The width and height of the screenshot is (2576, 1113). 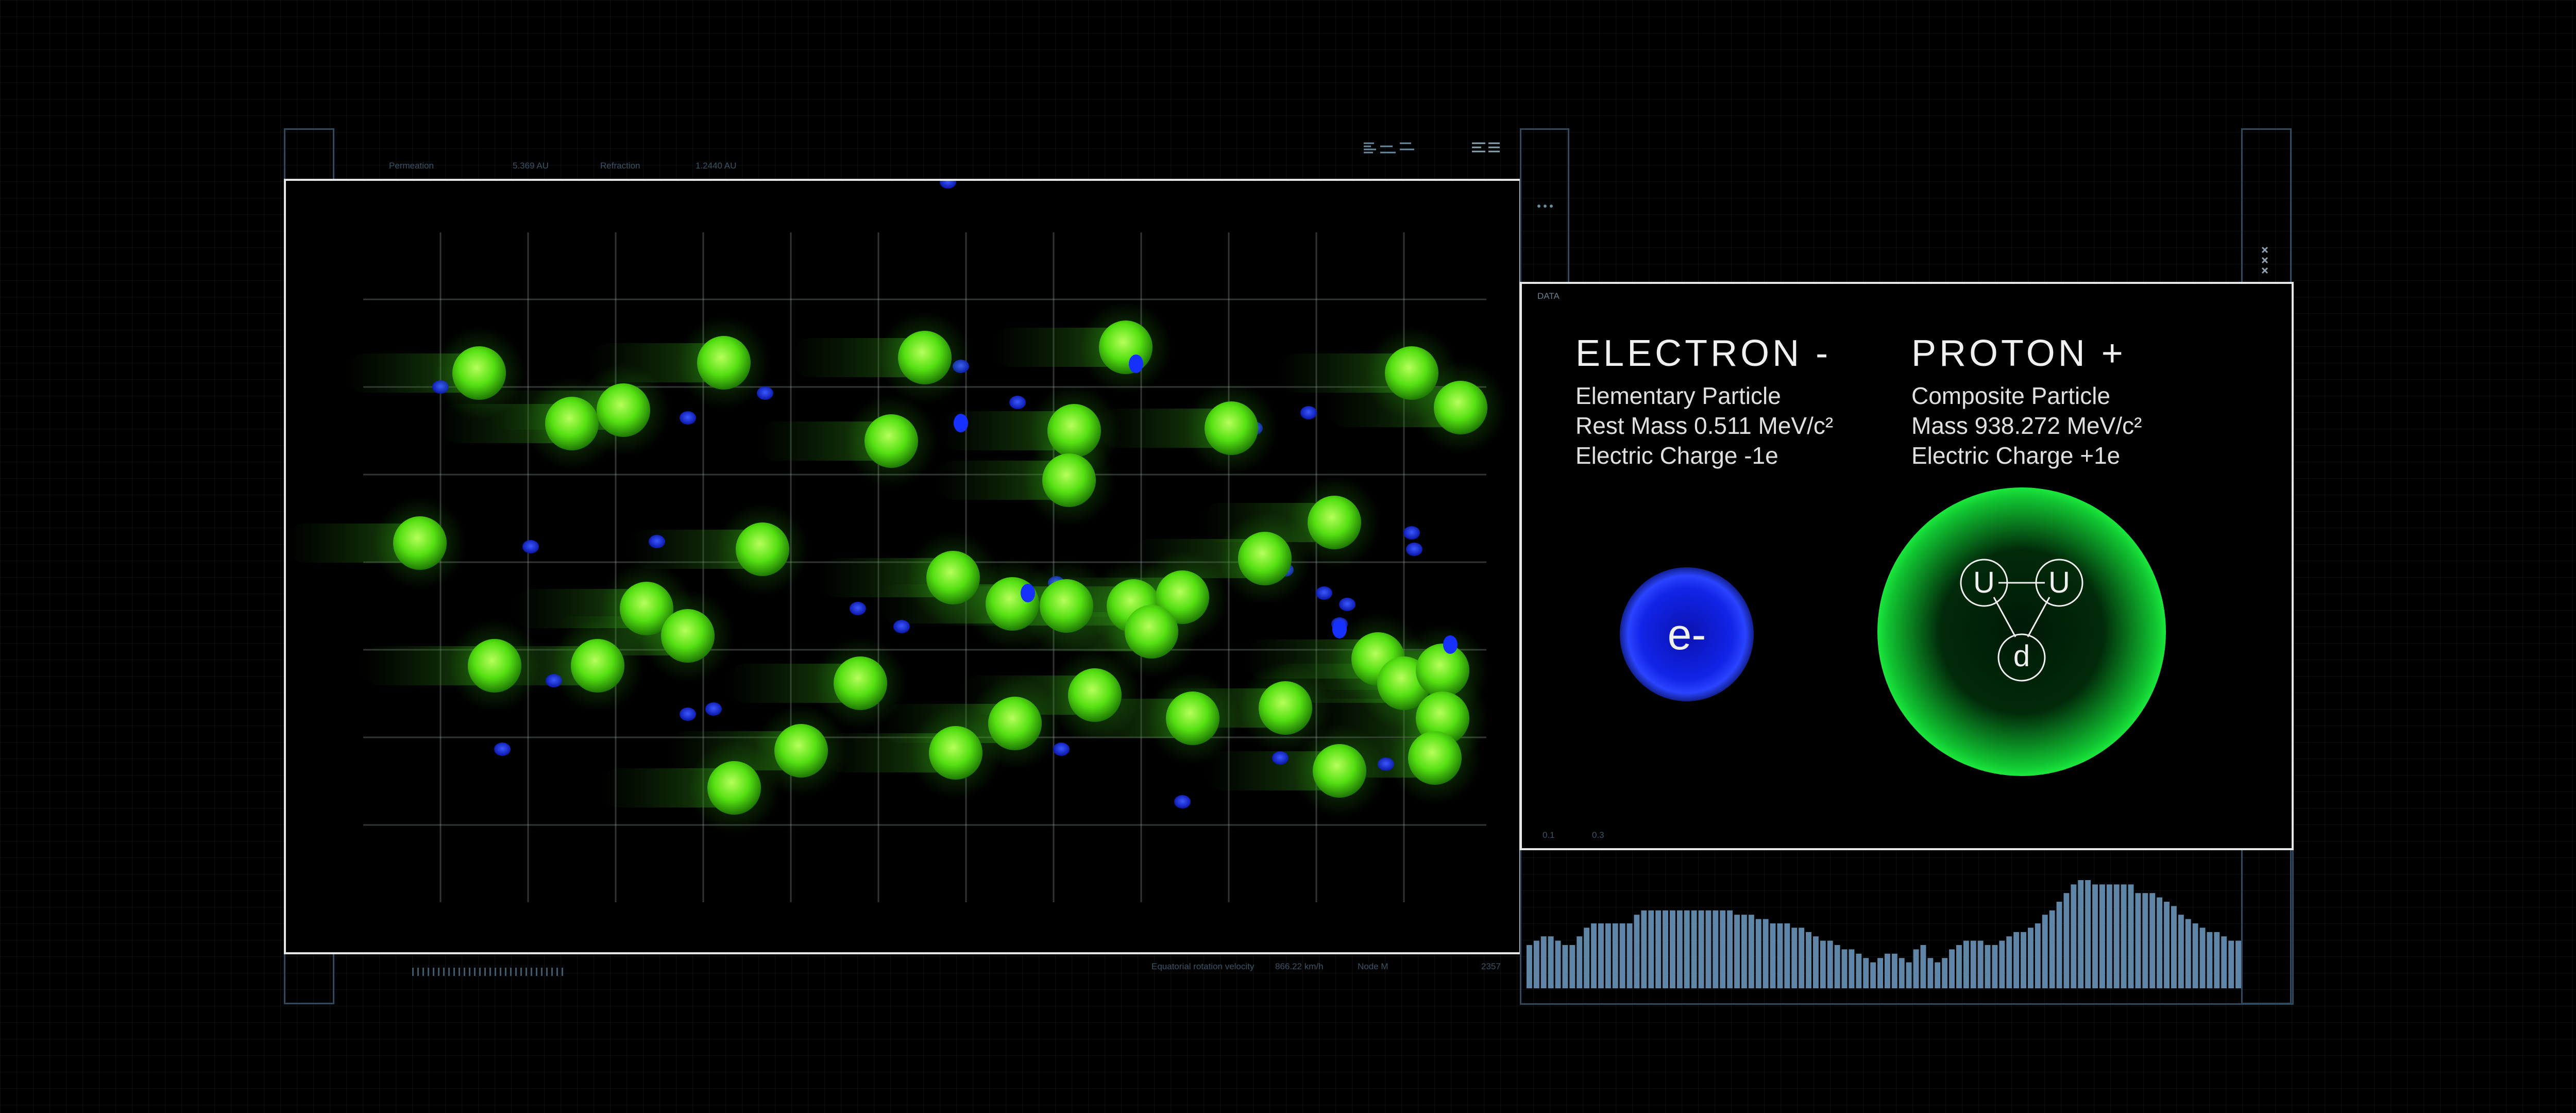 What do you see at coordinates (2011, 395) in the screenshot?
I see `proton-type: Composite Particle` at bounding box center [2011, 395].